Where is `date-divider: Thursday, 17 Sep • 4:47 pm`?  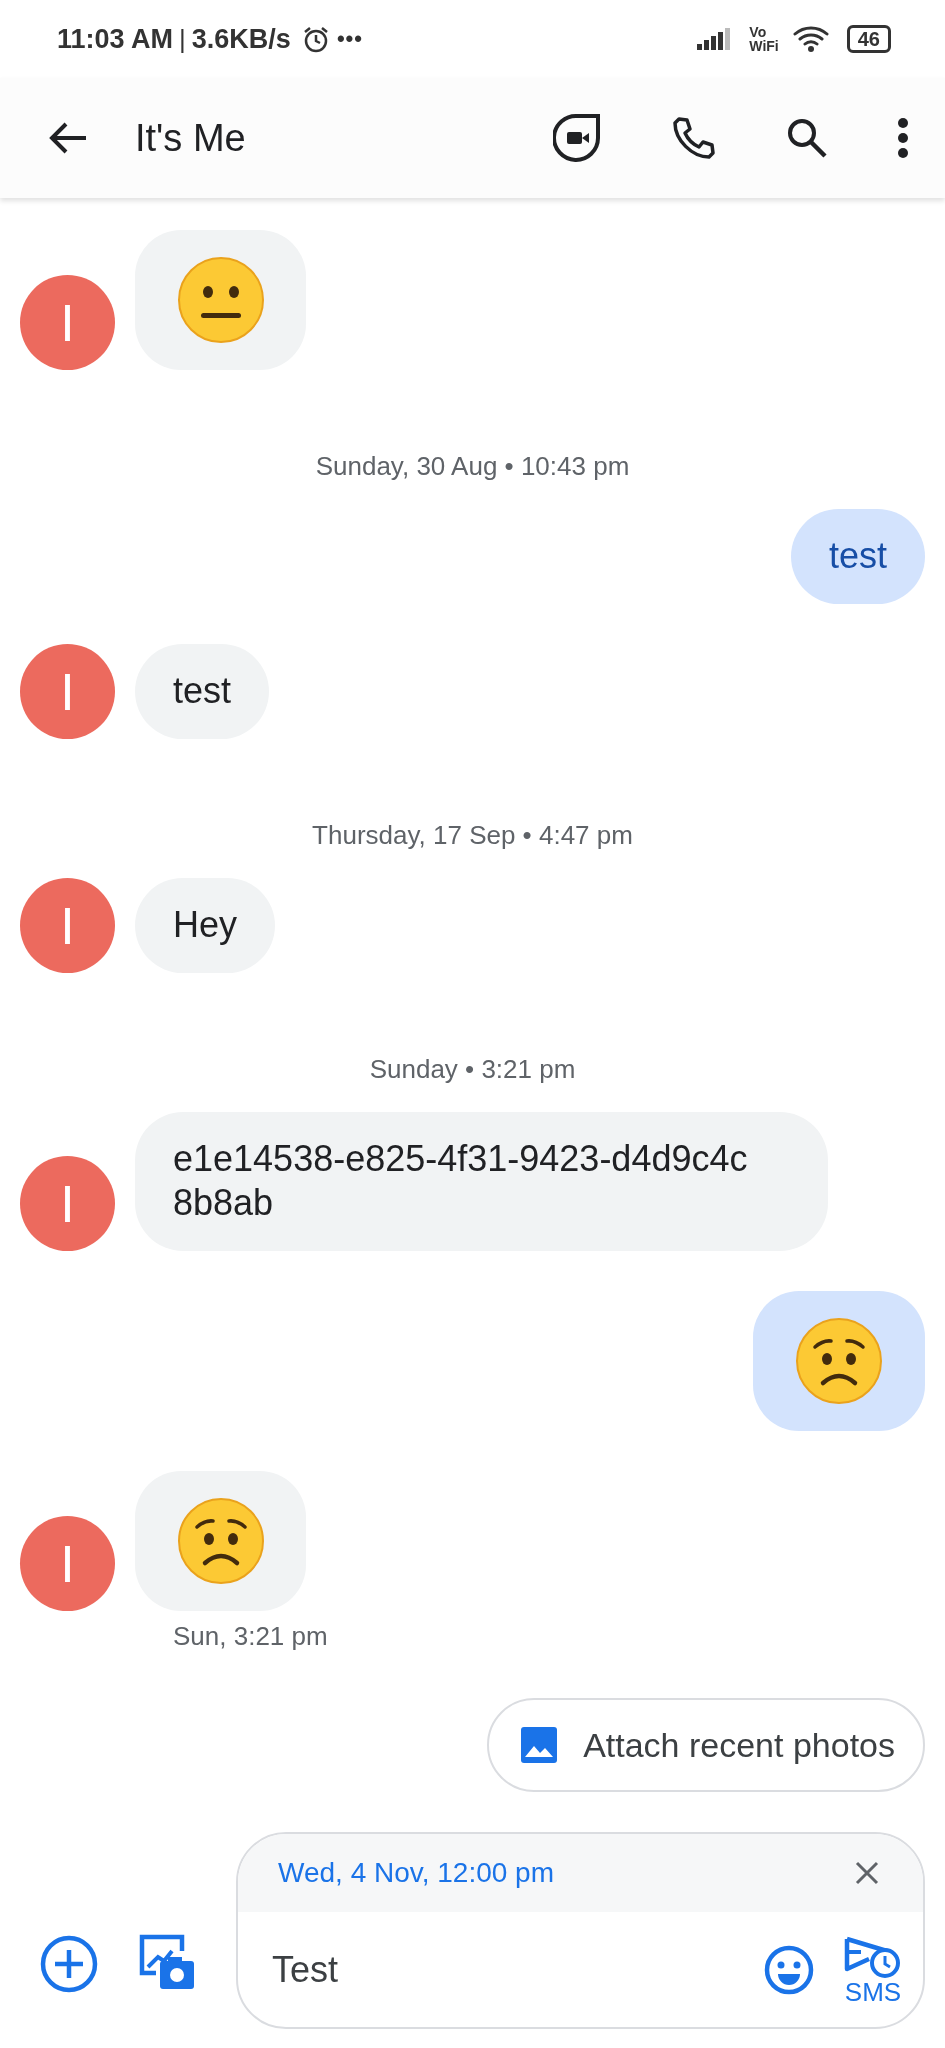
date-divider: Thursday, 17 Sep • 4:47 pm is located at coordinates (472, 835).